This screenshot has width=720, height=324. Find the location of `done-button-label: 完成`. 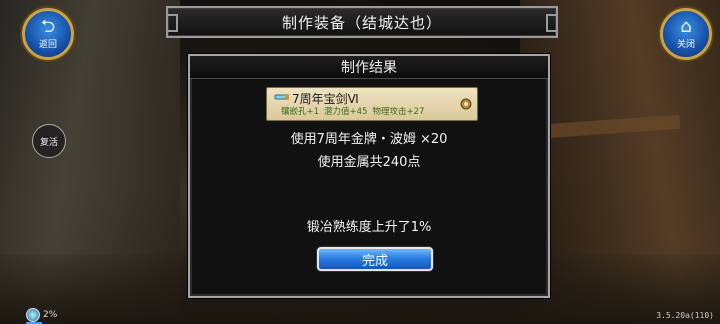

done-button-label: 完成 is located at coordinates (374, 261).